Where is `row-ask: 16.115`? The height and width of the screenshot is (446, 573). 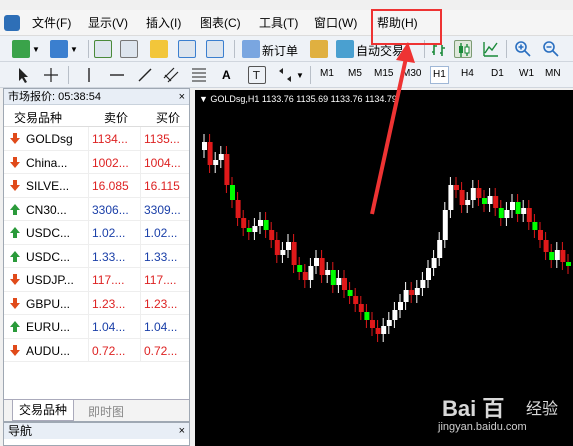 row-ask: 16.115 is located at coordinates (162, 186).